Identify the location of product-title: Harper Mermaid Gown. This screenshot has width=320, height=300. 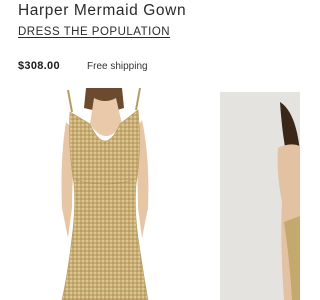
(102, 10).